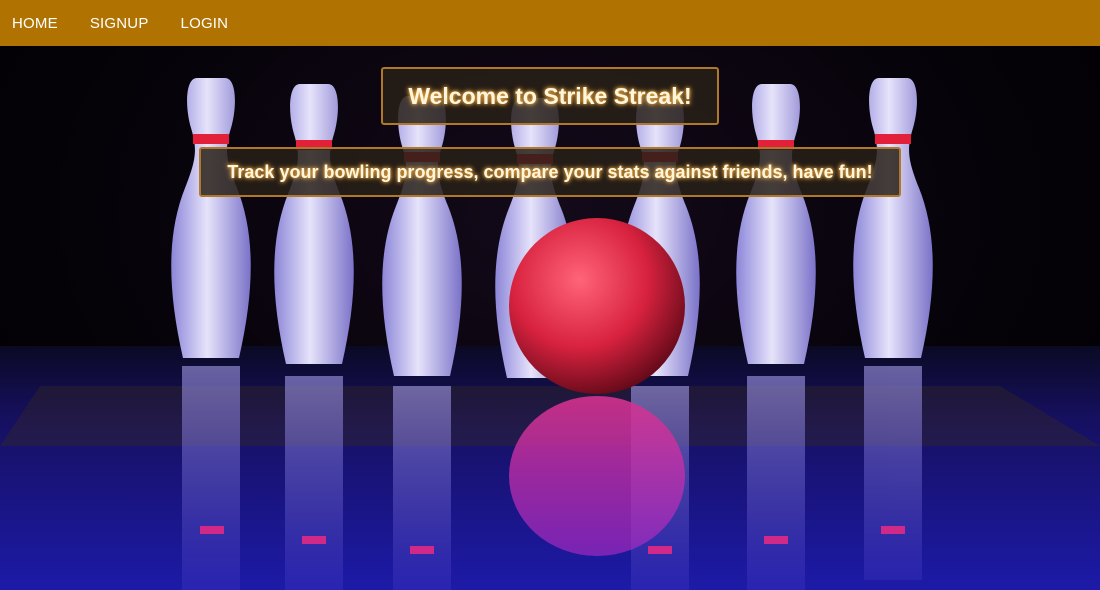 Image resolution: width=1100 pixels, height=590 pixels. Describe the element at coordinates (119, 23) in the screenshot. I see `nav-signup-link: SIGNUP` at that location.